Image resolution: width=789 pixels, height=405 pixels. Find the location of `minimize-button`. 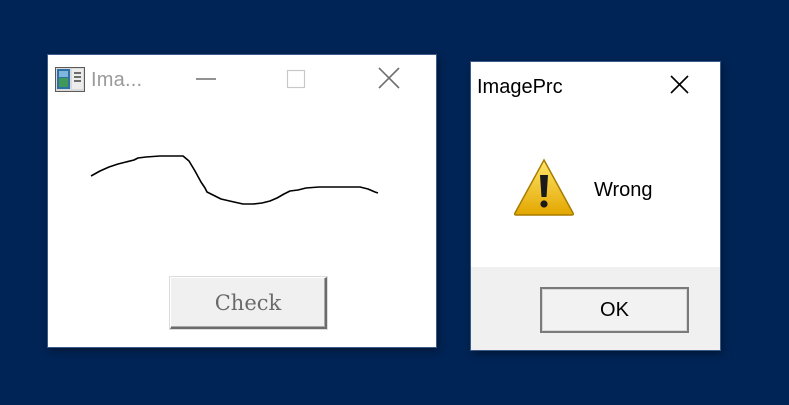

minimize-button is located at coordinates (206, 79).